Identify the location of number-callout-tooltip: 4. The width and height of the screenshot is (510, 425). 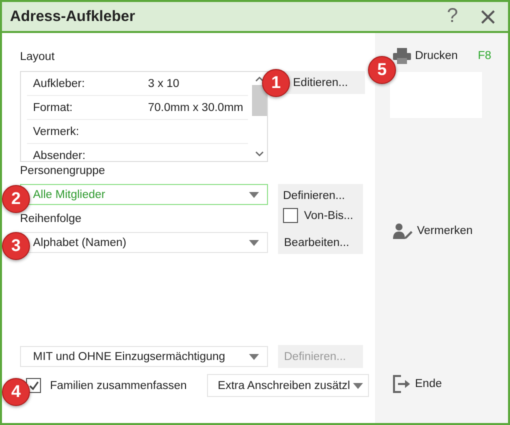
(16, 392).